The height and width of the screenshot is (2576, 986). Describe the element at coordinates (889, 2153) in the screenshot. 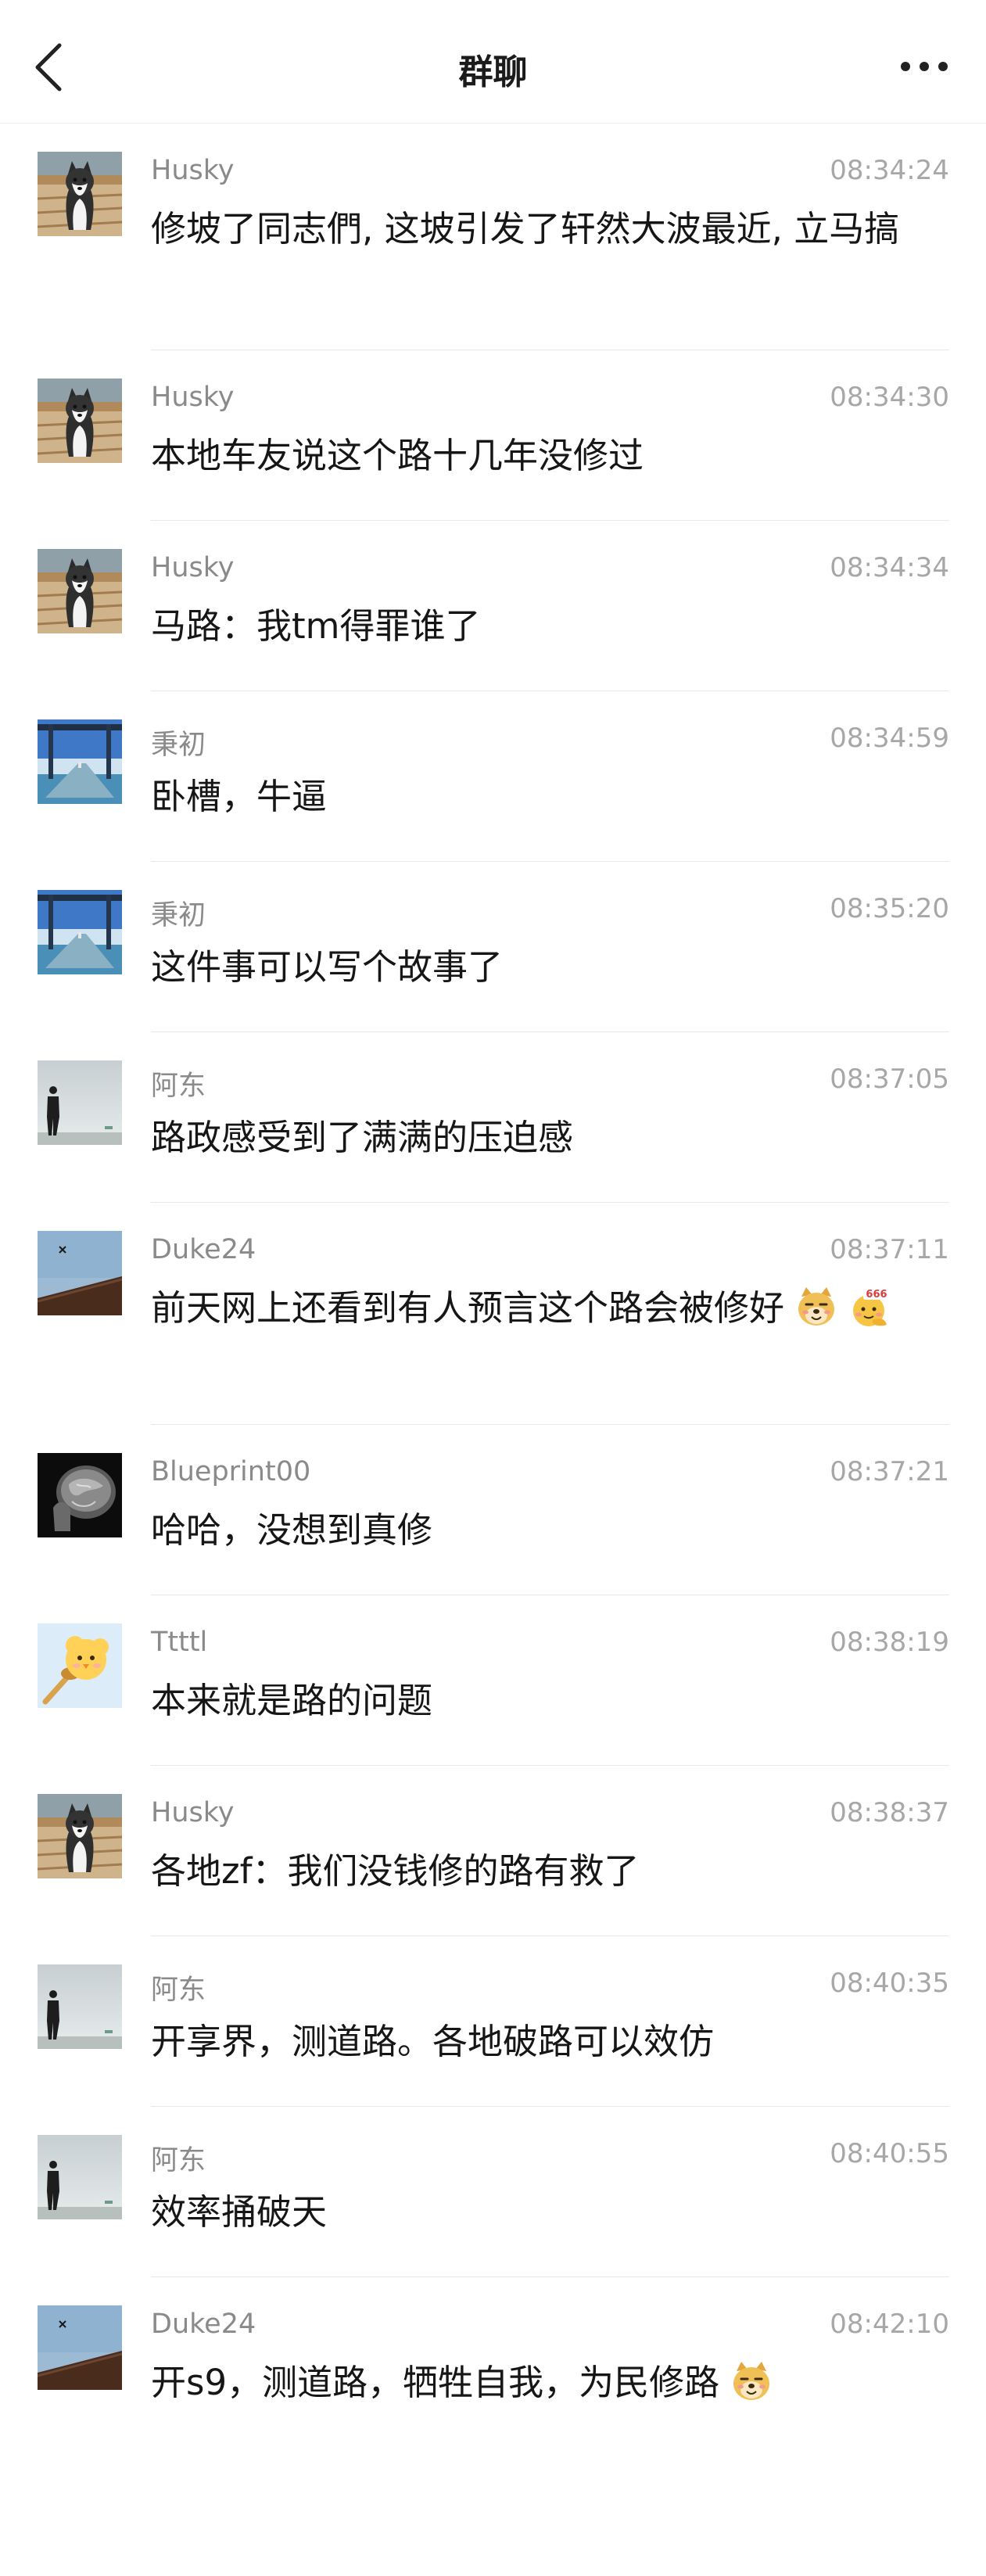

I see `message-timestamp: 08:40:55` at that location.